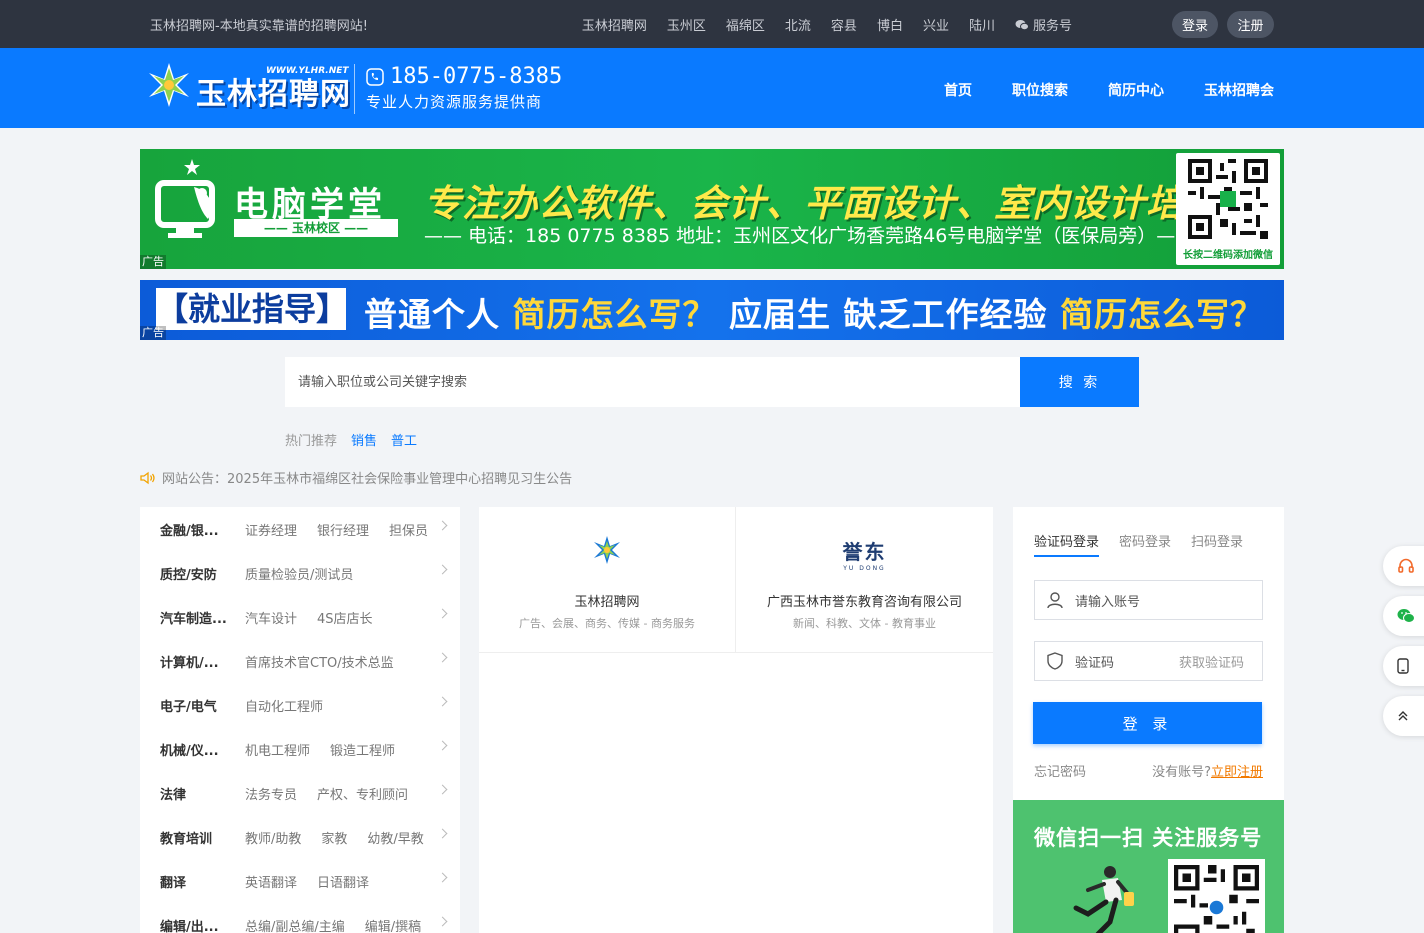 The image size is (1424, 933). I want to click on search-button: 搜 索, so click(1079, 382).